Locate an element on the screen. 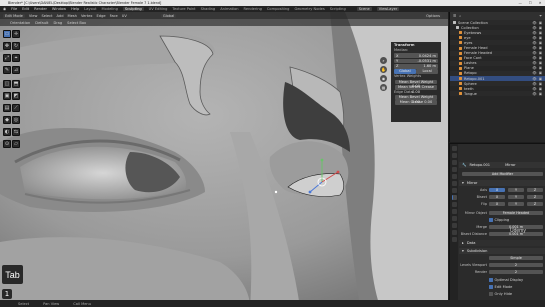 This screenshot has height=307, width=545. viewport-menu-item: Add is located at coordinates (60, 16).